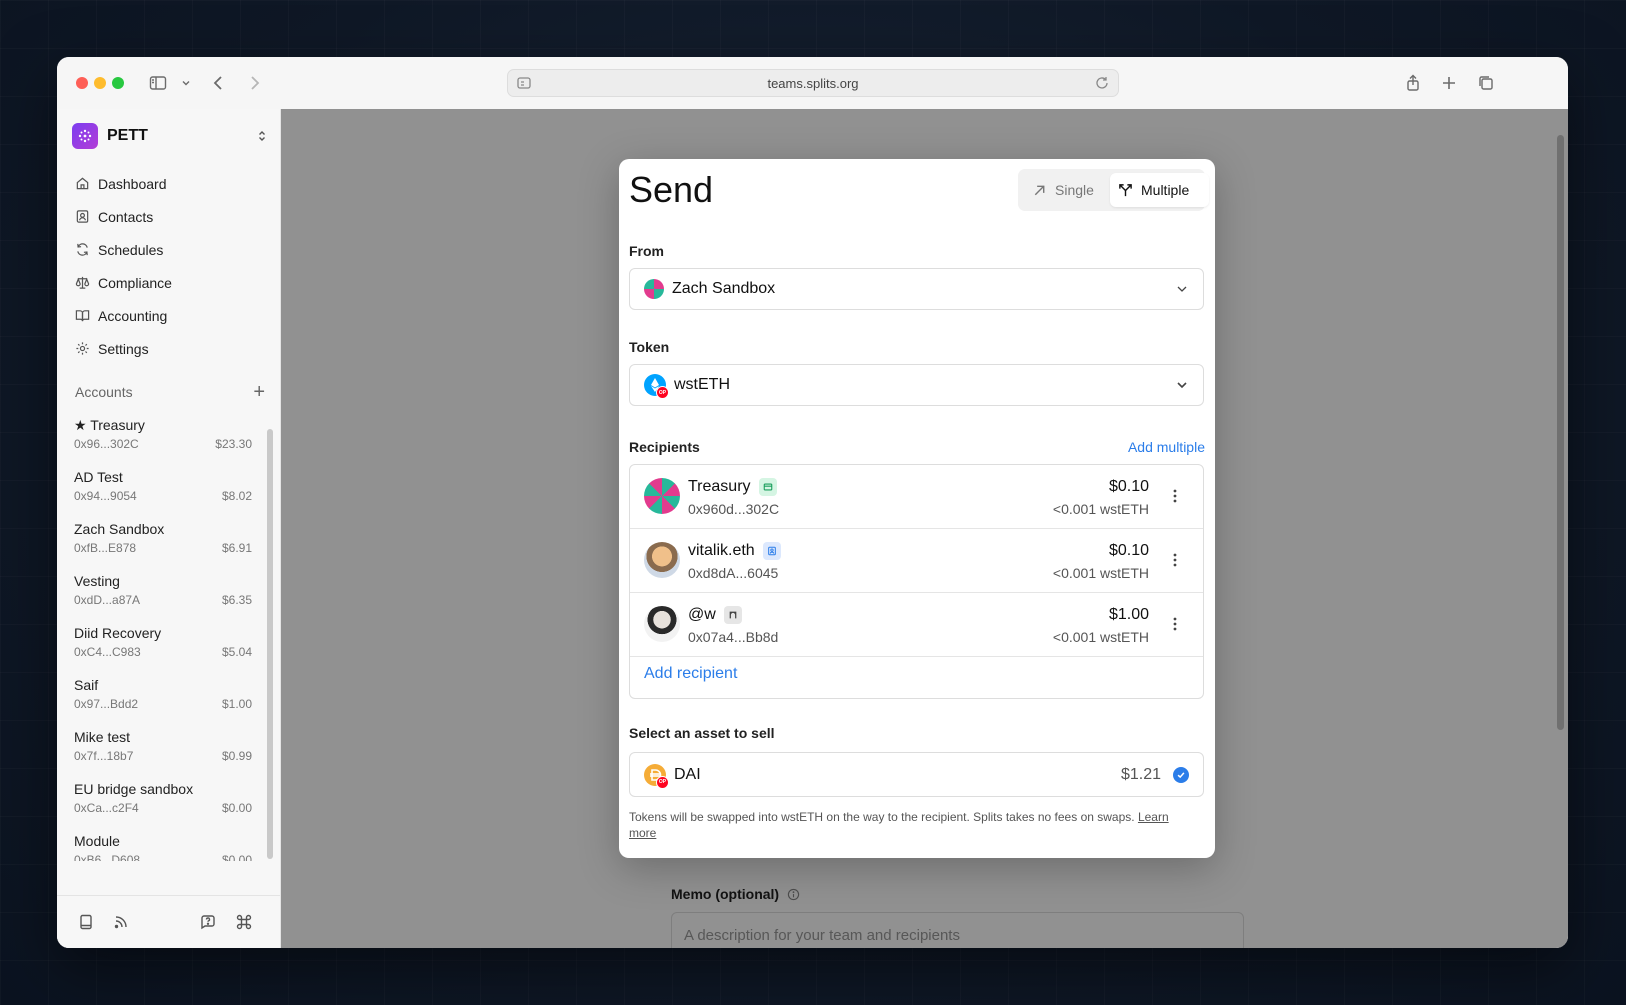  Describe the element at coordinates (159, 749) in the screenshot. I see `account-item: Mike test 0x7f...18b7 $0.99` at that location.